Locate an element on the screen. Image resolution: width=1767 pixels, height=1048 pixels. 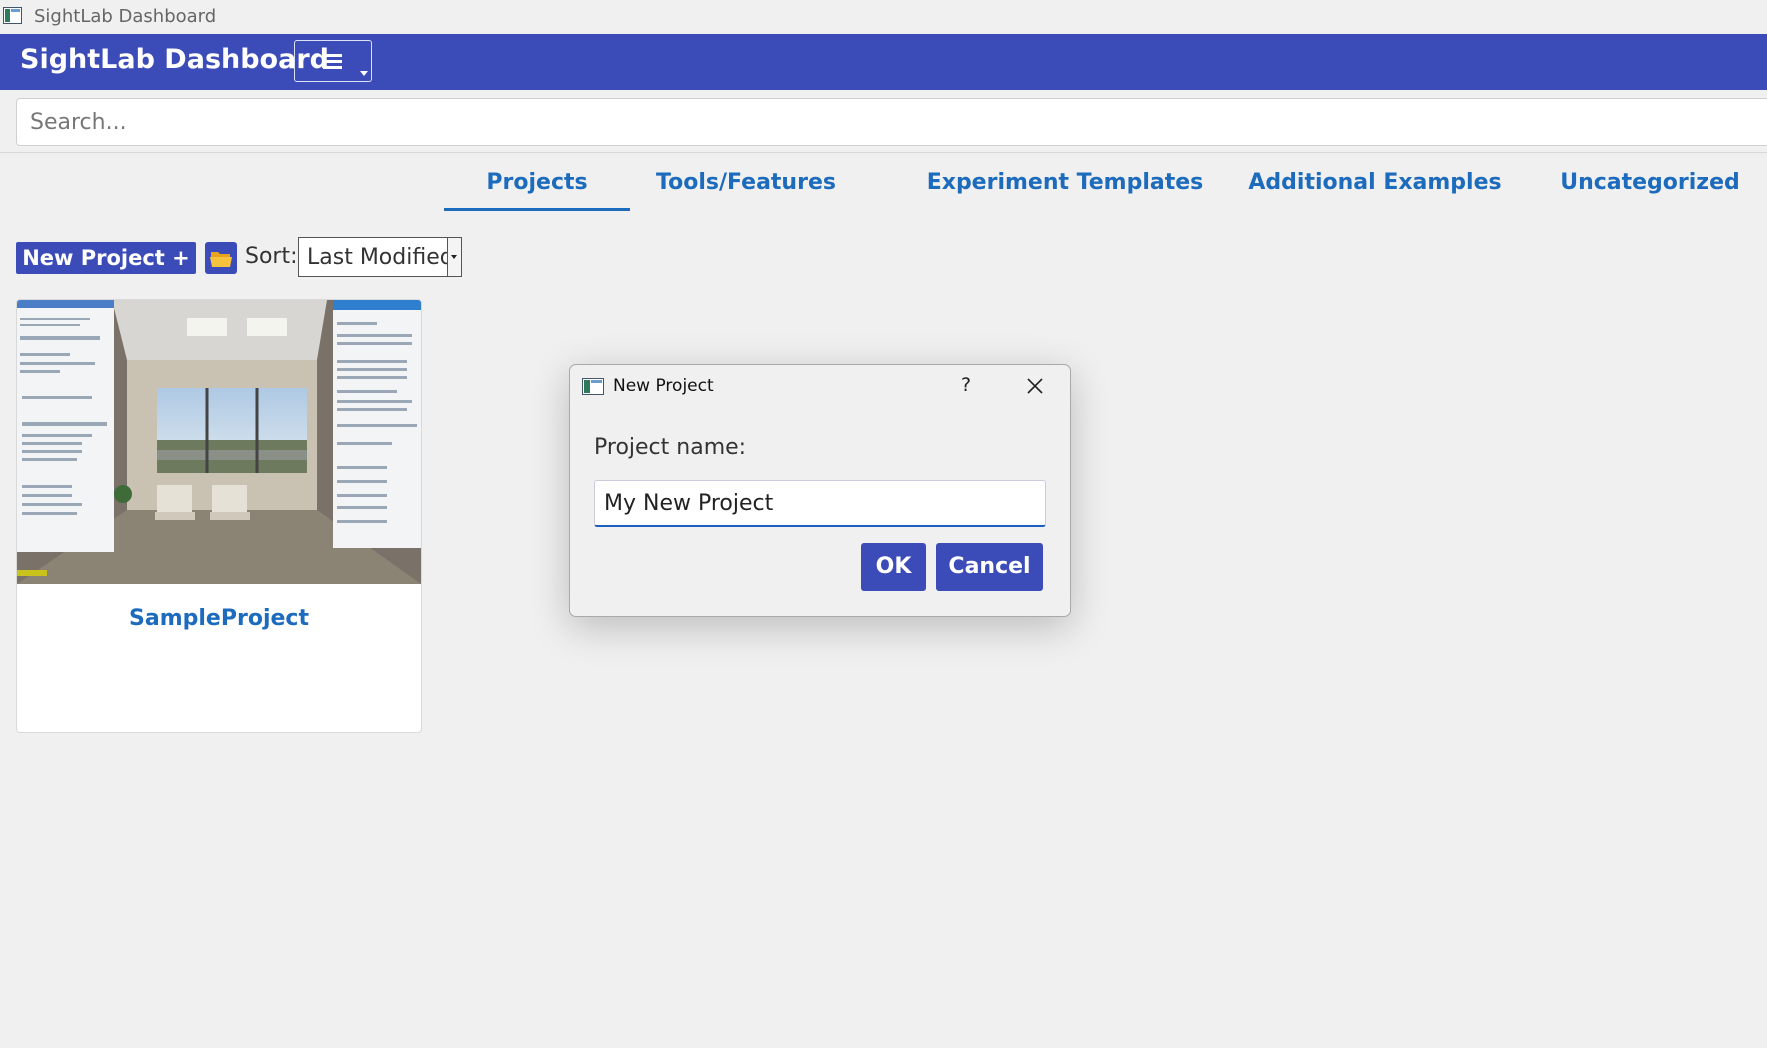
menu-button is located at coordinates (333, 61).